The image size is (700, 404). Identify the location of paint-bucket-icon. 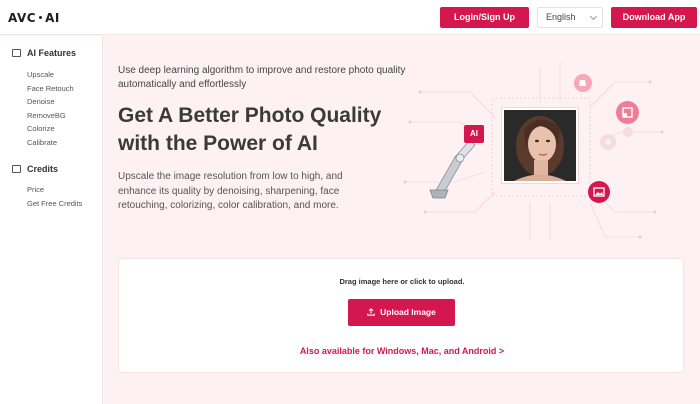
(583, 83).